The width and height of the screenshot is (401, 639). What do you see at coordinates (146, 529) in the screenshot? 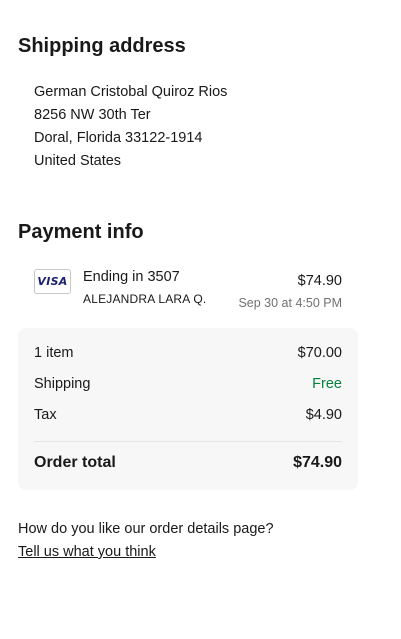
I see `feedback-question: How do you like our order details page?` at bounding box center [146, 529].